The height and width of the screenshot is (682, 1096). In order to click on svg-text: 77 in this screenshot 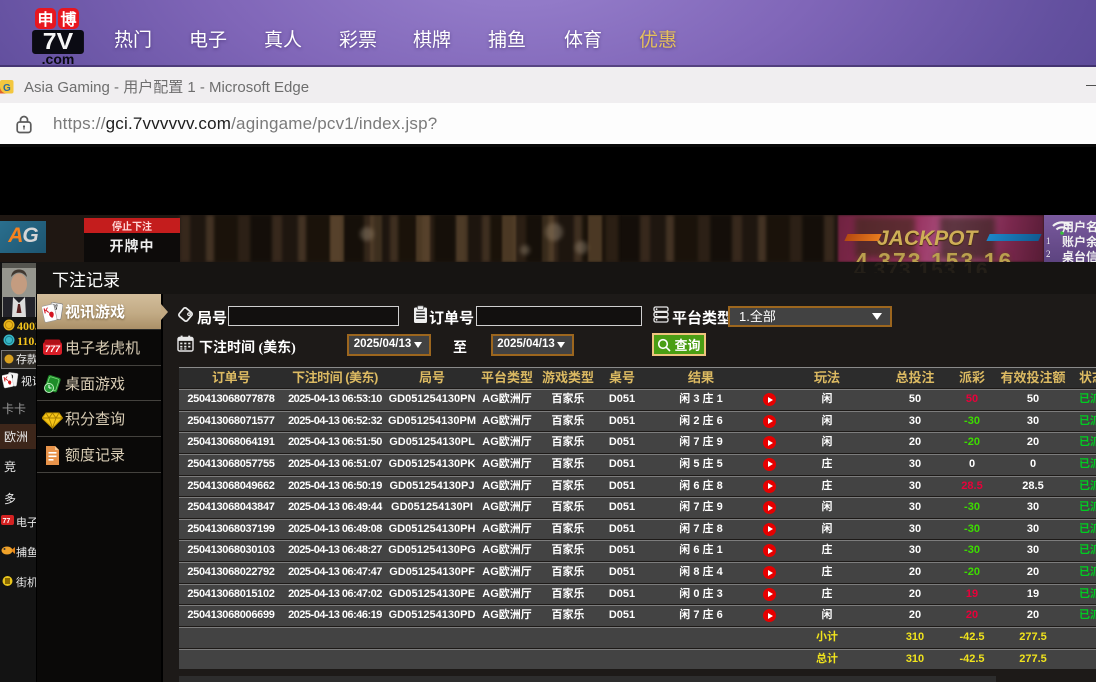, I will do `click(7, 521)`.